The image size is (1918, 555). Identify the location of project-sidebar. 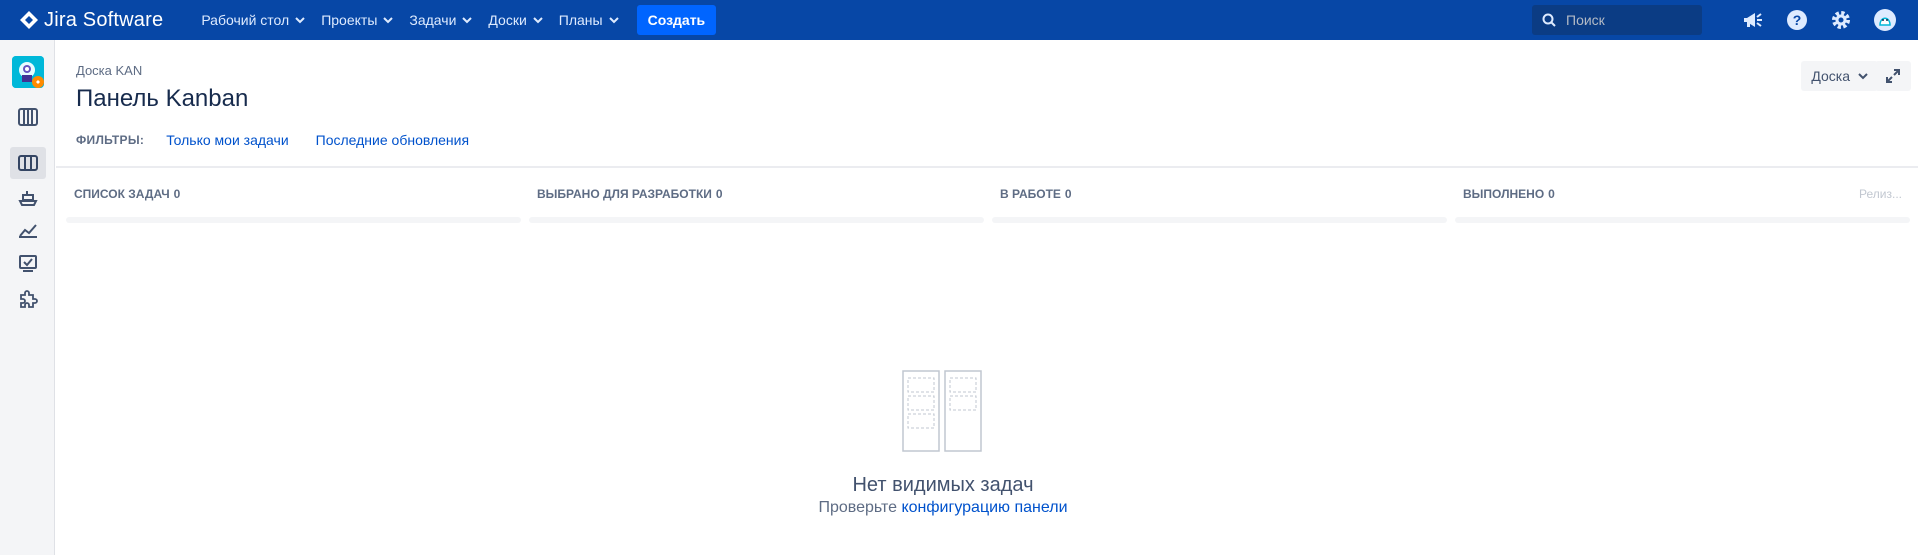
(27, 297).